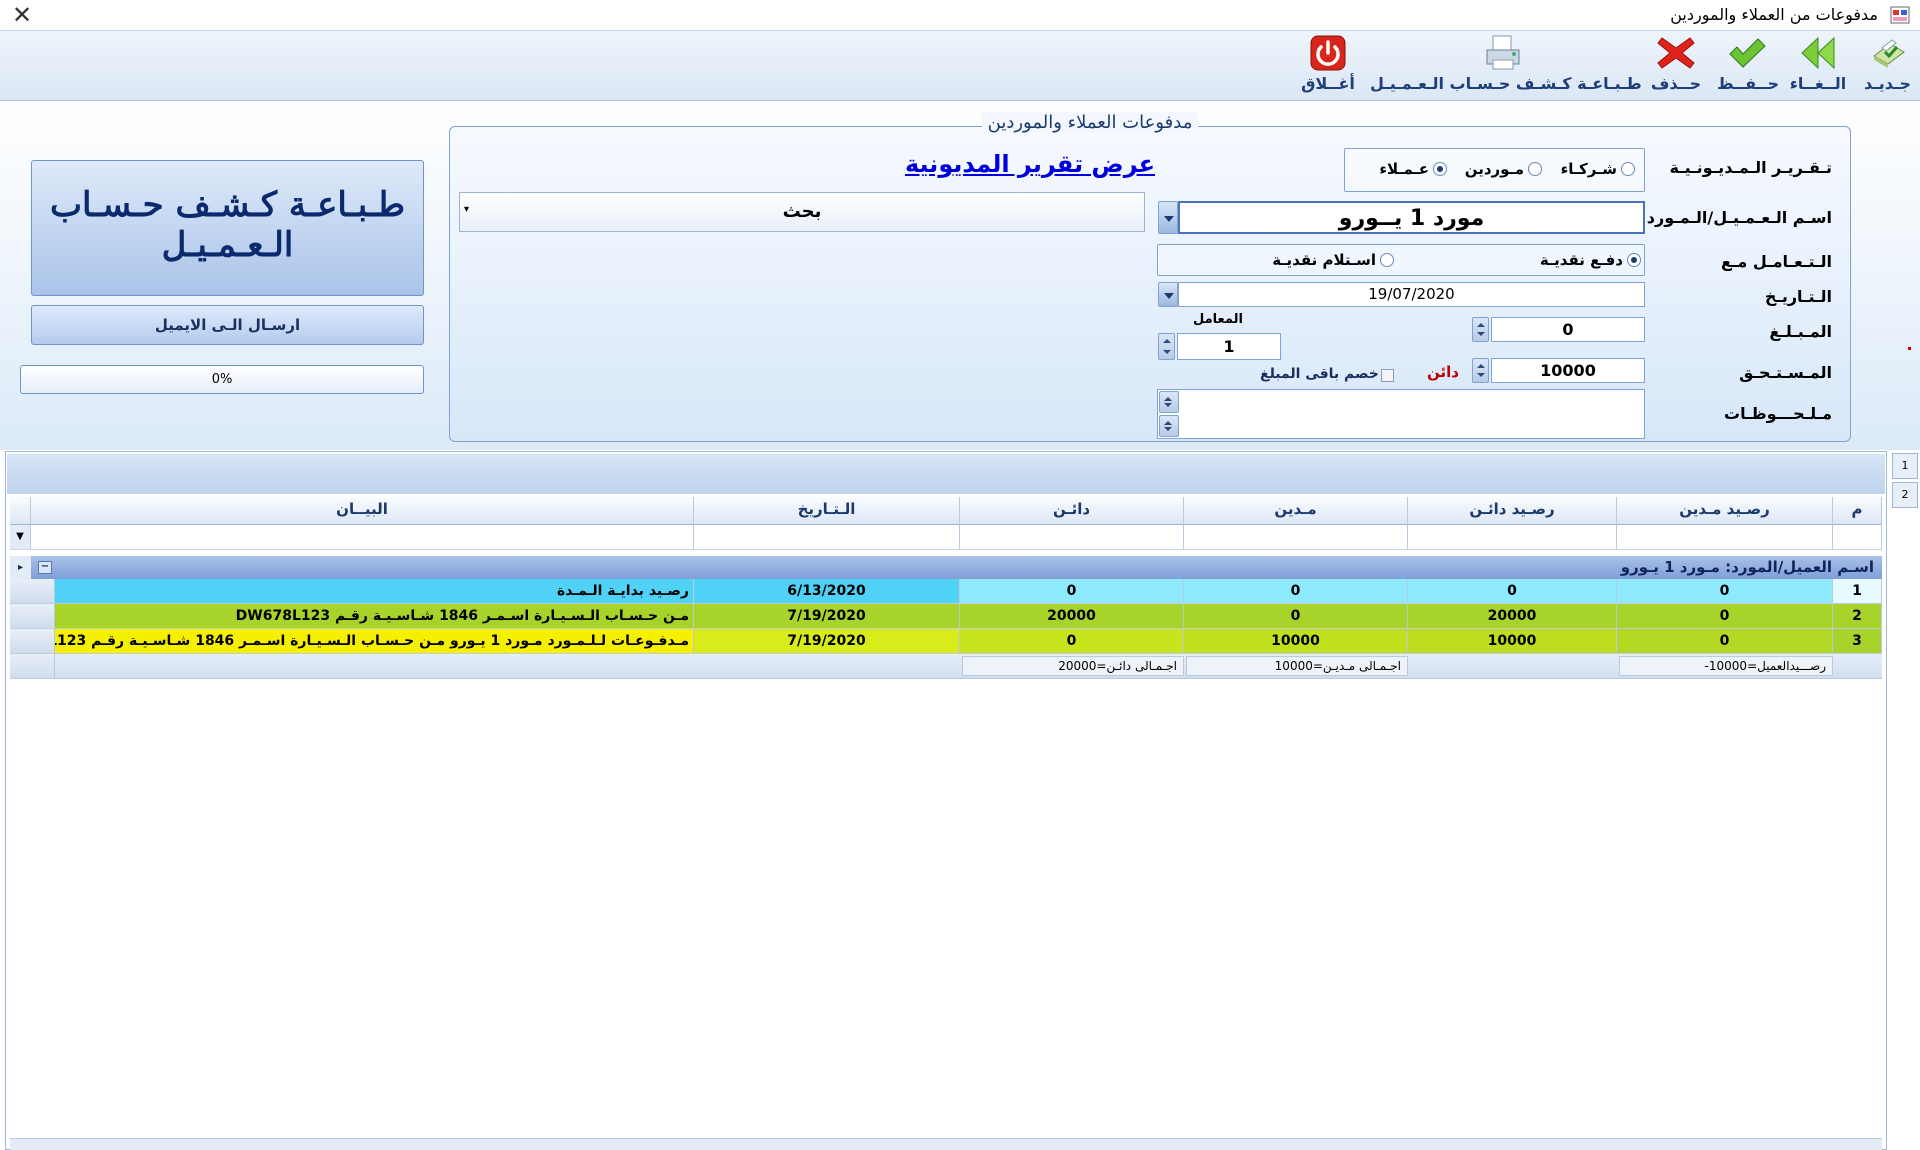 The height and width of the screenshot is (1150, 1920). Describe the element at coordinates (466, 209) in the screenshot. I see `search-dropdown-arrow-icon: ▾` at that location.